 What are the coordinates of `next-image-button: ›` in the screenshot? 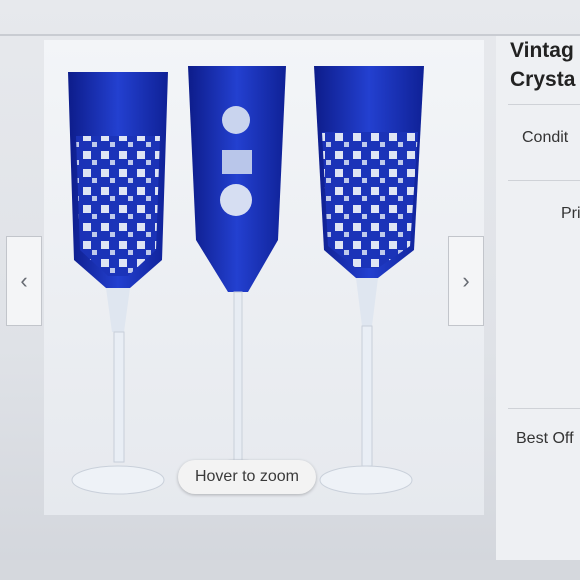 It's located at (466, 281).